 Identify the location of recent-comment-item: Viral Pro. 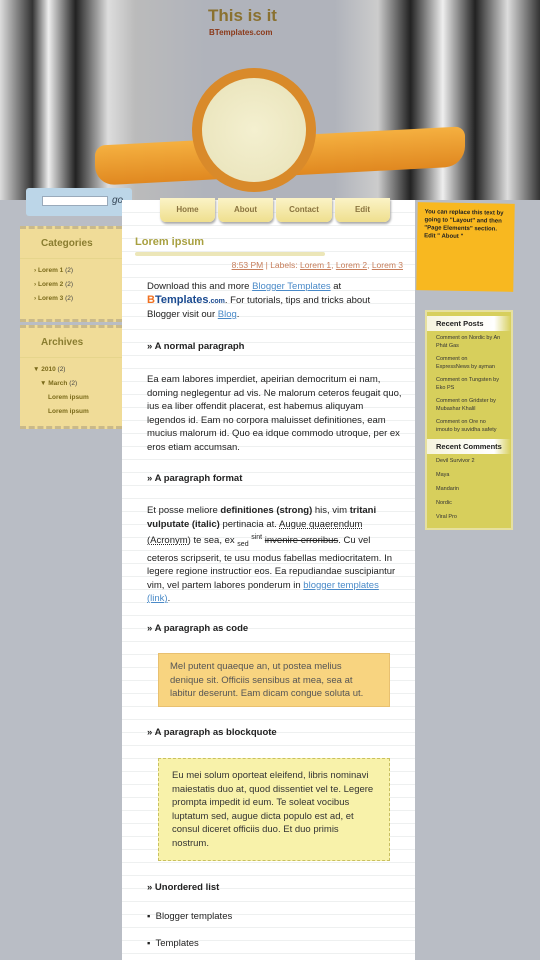
(469, 517).